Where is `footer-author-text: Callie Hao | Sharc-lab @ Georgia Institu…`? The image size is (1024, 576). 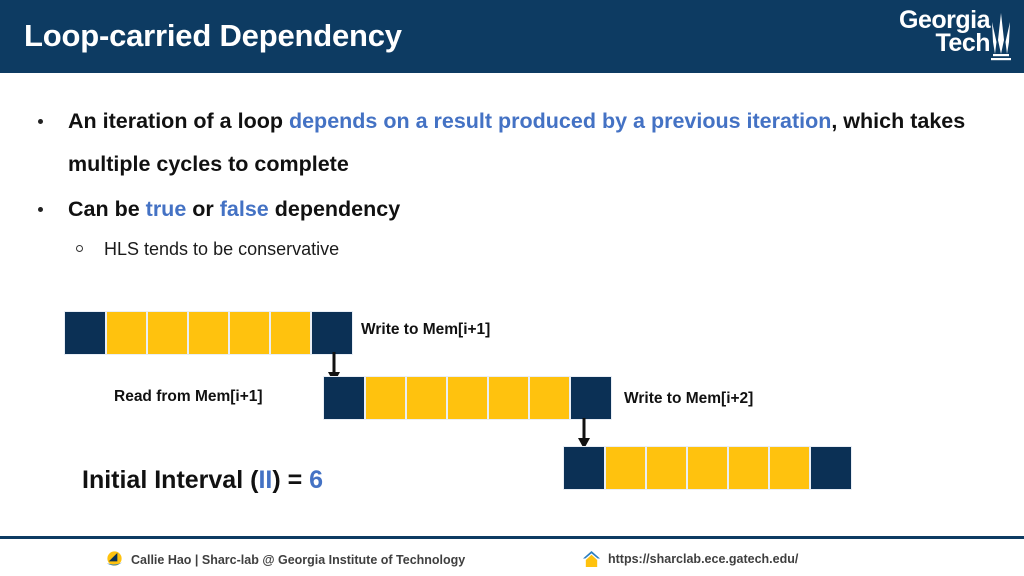 footer-author-text: Callie Hao | Sharc-lab @ Georgia Institu… is located at coordinates (298, 559).